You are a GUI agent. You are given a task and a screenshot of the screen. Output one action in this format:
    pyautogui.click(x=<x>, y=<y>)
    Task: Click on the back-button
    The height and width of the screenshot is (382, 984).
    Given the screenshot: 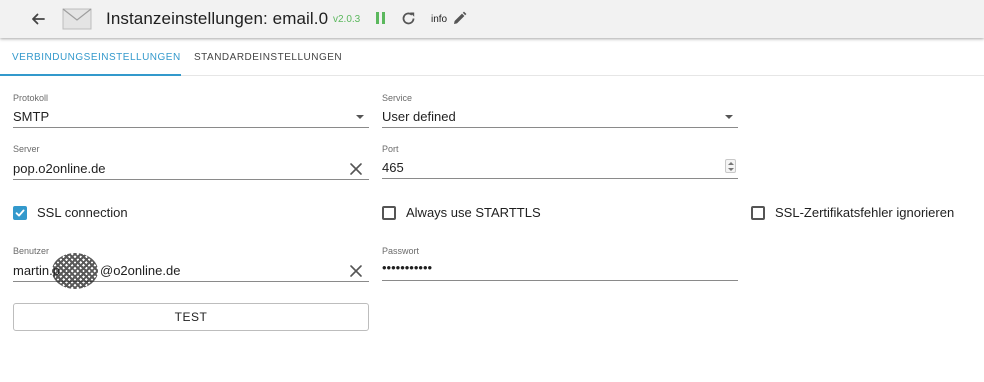 What is the action you would take?
    pyautogui.click(x=38, y=19)
    